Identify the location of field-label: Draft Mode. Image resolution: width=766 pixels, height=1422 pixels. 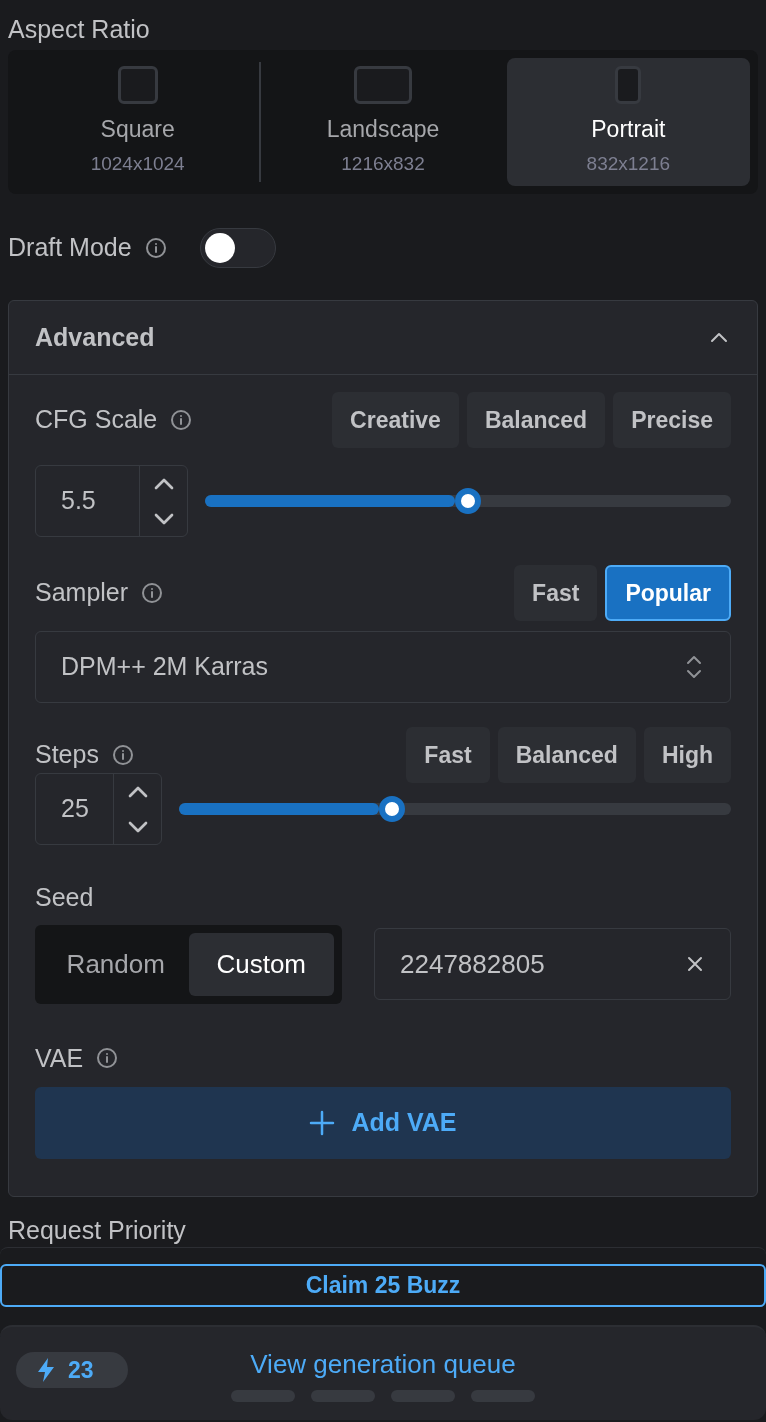
(70, 248).